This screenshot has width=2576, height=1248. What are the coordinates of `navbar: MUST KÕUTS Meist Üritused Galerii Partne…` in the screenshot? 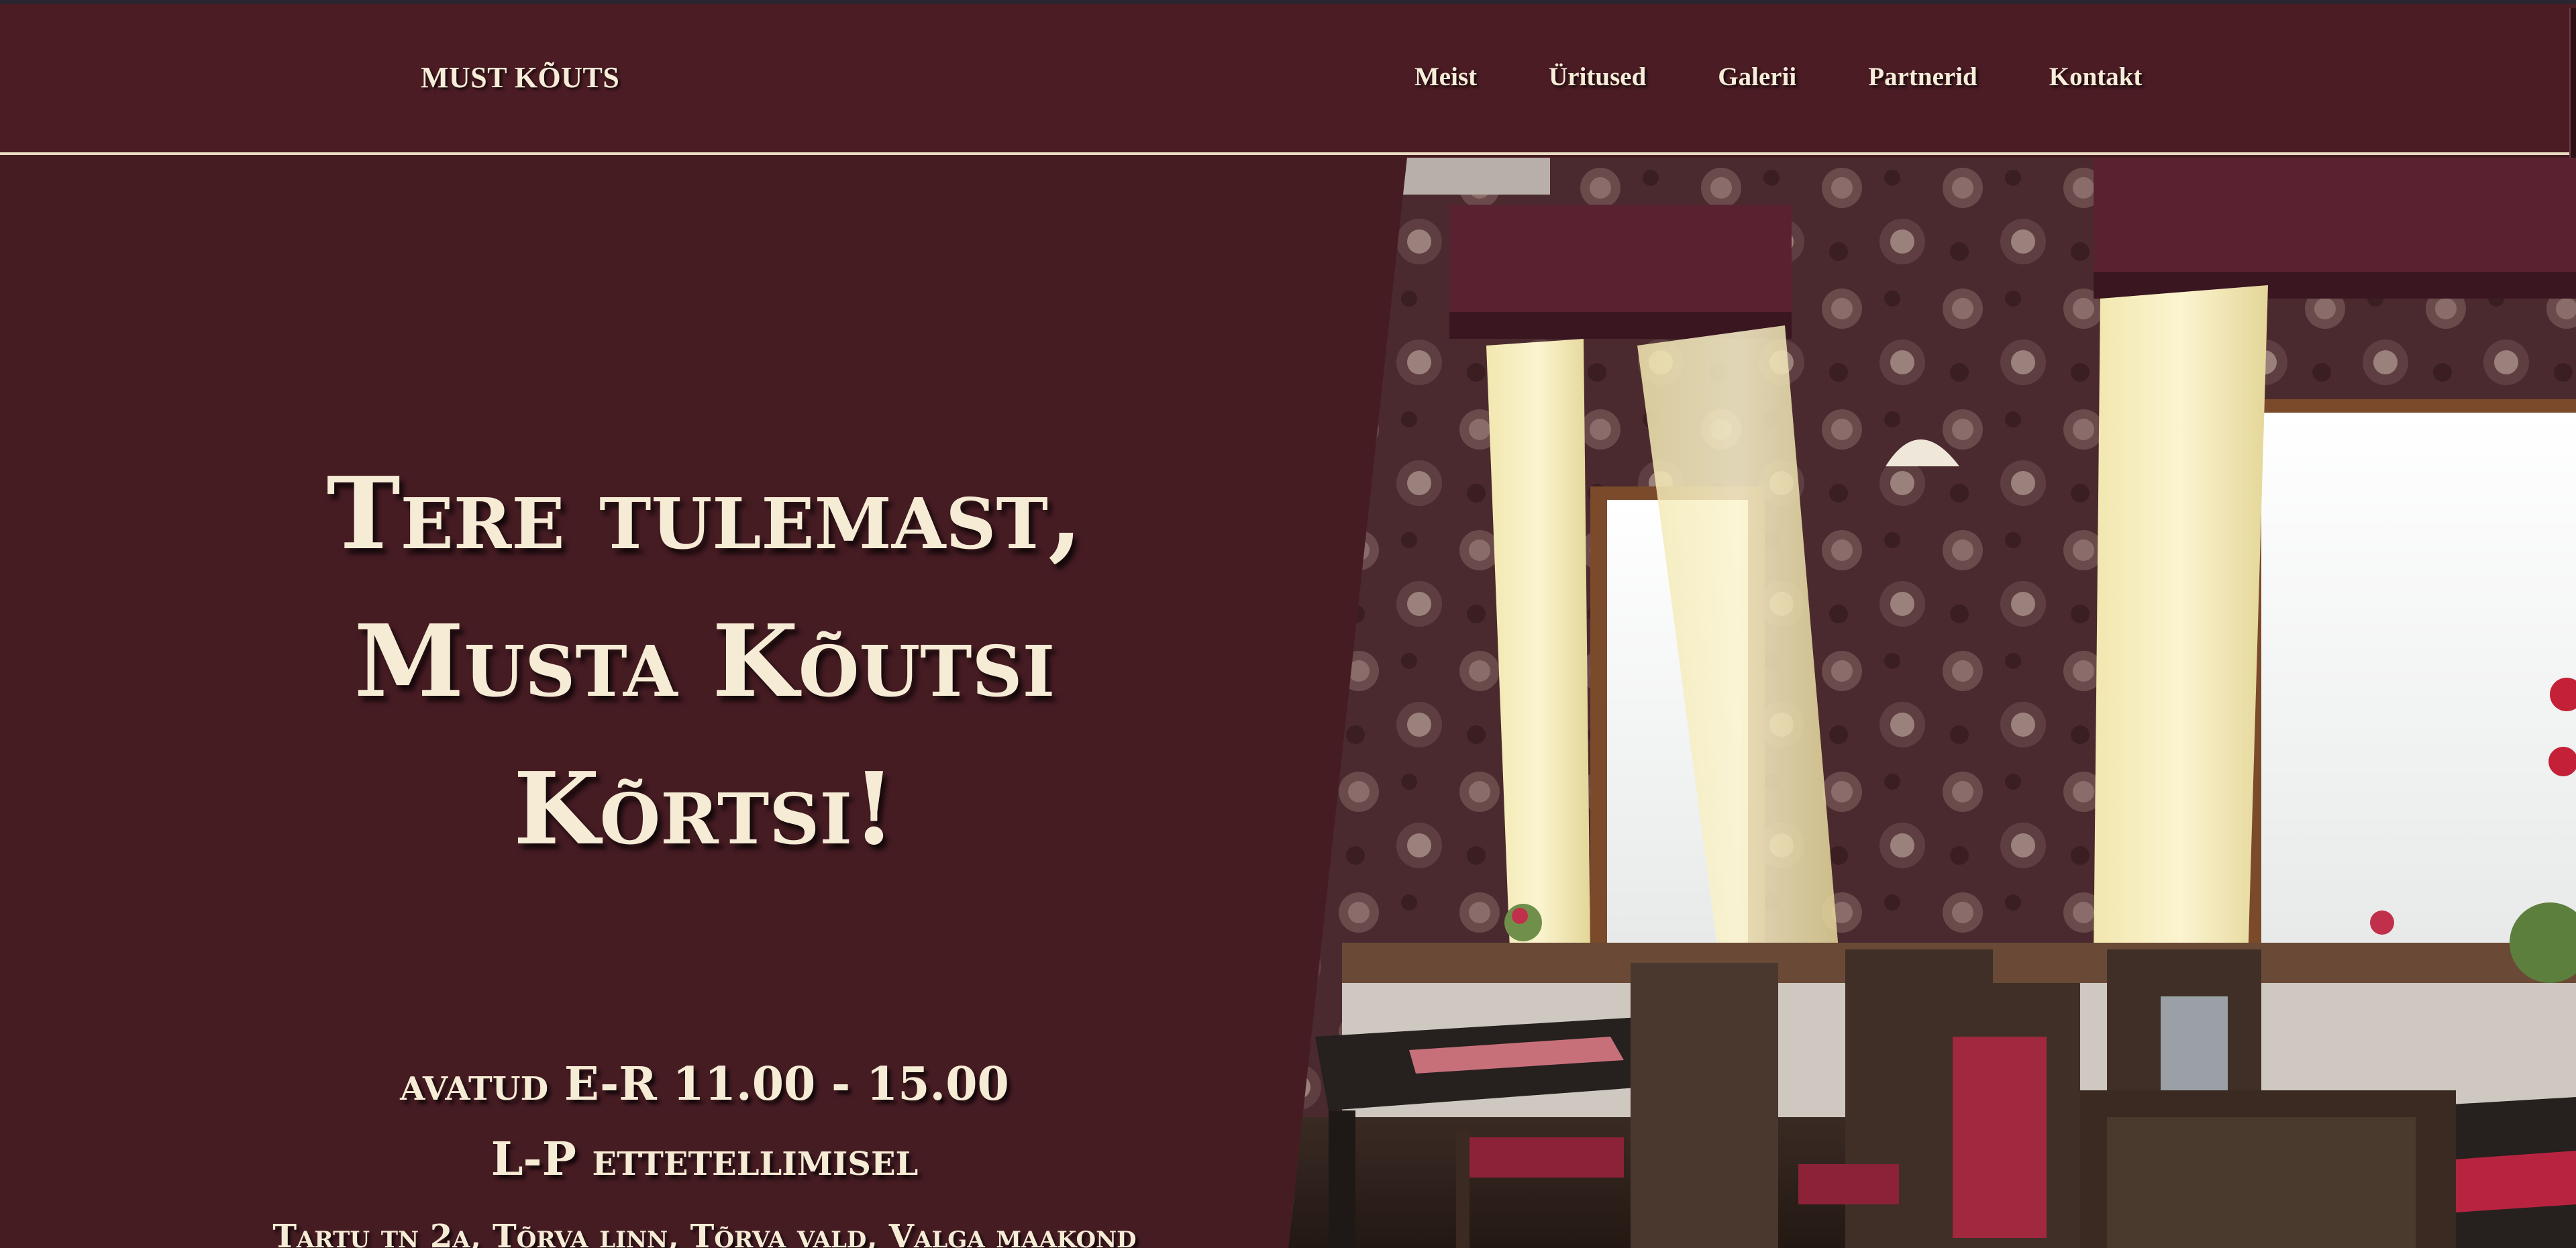 It's located at (1288, 82).